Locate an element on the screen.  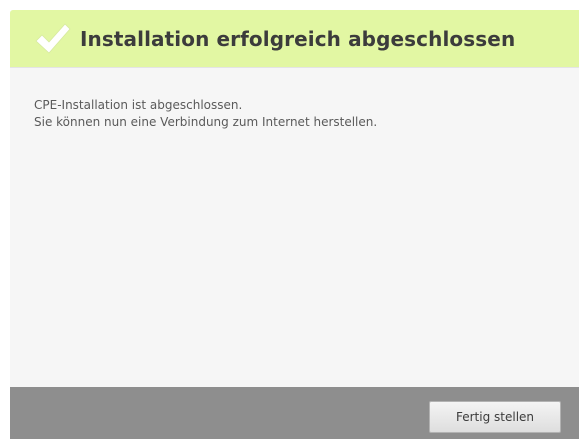
finish-button: Fertig stellen is located at coordinates (495, 417).